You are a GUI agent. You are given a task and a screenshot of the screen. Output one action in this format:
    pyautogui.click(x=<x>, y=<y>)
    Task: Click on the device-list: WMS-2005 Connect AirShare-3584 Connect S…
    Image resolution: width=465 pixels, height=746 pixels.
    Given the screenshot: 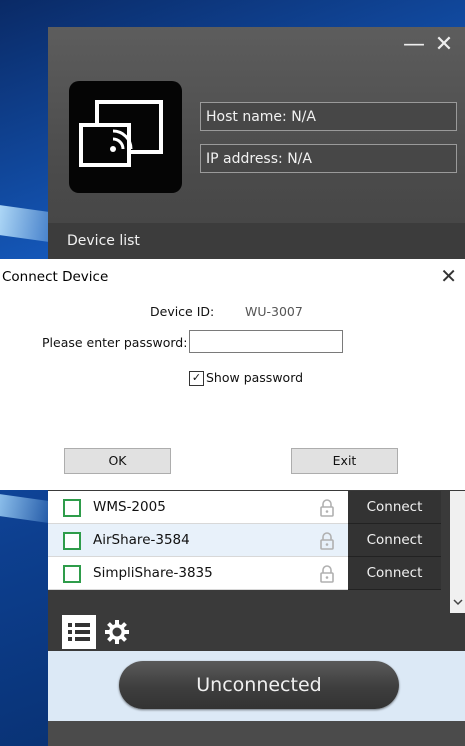 What is the action you would take?
    pyautogui.click(x=256, y=552)
    